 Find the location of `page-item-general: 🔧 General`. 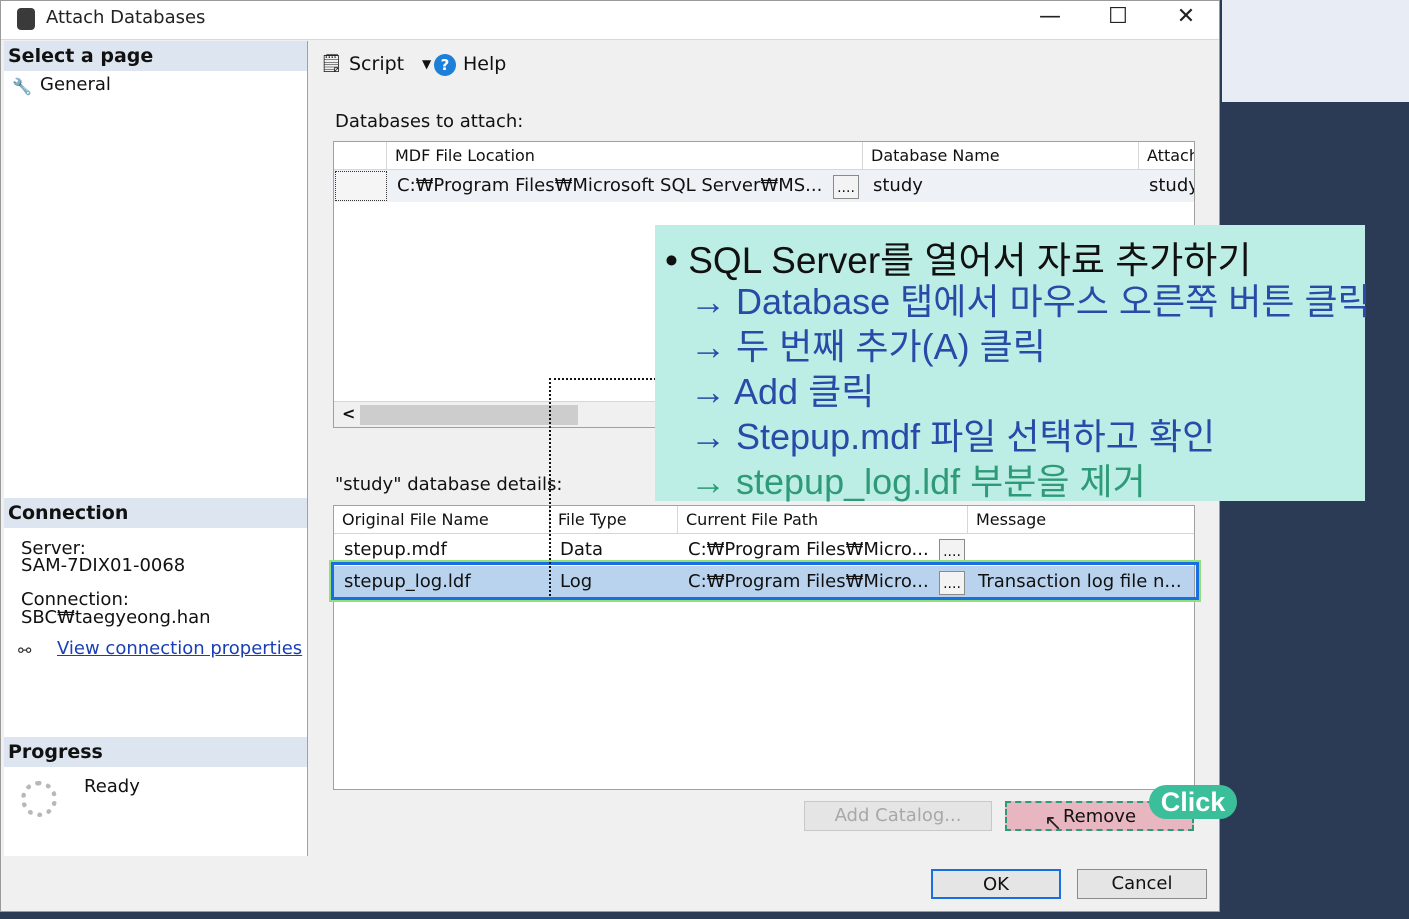

page-item-general: 🔧 General is located at coordinates (152, 86).